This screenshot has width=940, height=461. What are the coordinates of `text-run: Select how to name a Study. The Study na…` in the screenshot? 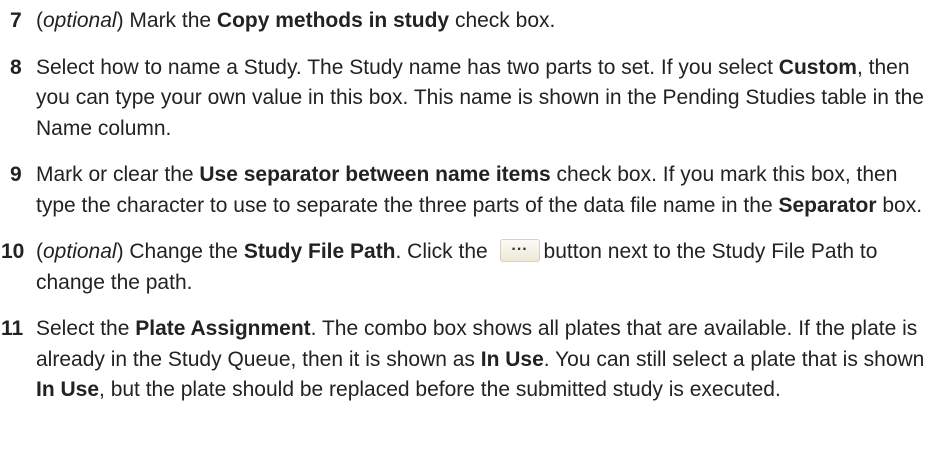 It's located at (407, 67).